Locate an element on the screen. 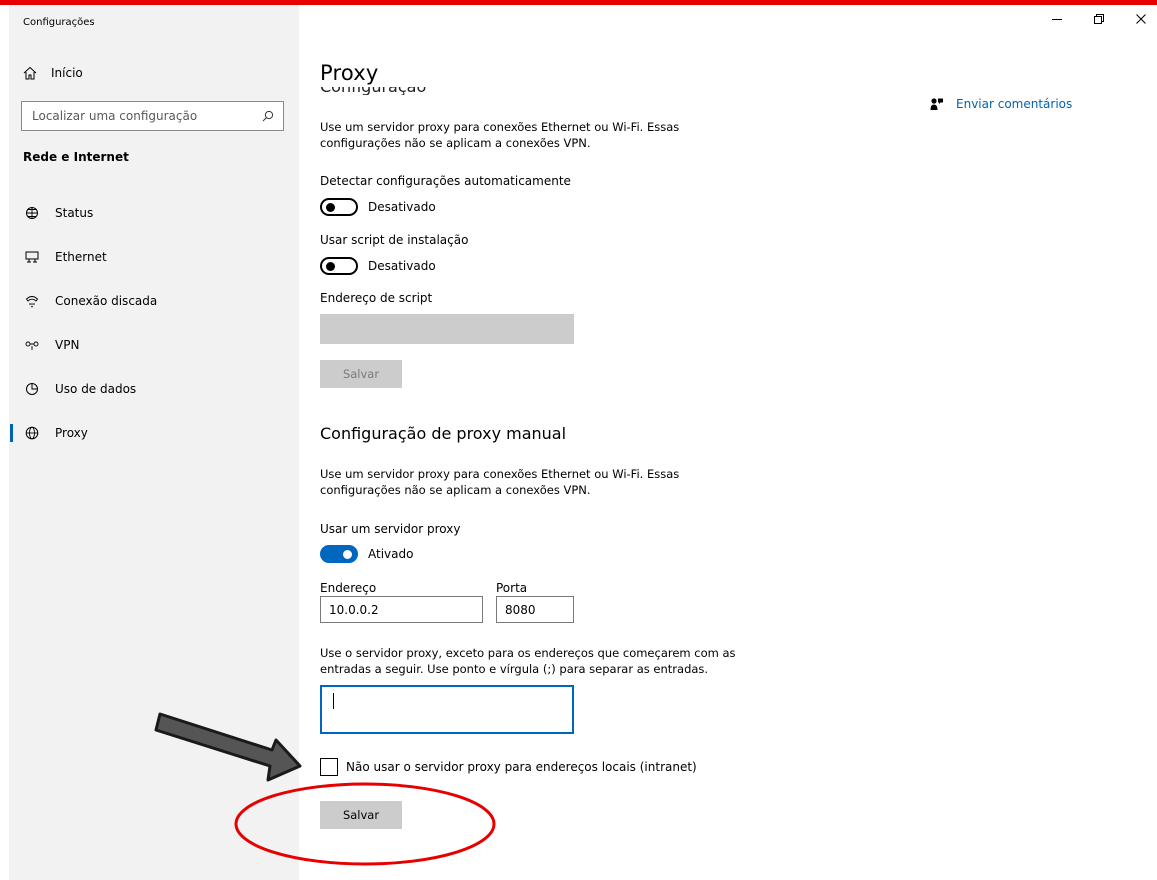 Image resolution: width=1157 pixels, height=880 pixels. port-label: Porta is located at coordinates (512, 588).